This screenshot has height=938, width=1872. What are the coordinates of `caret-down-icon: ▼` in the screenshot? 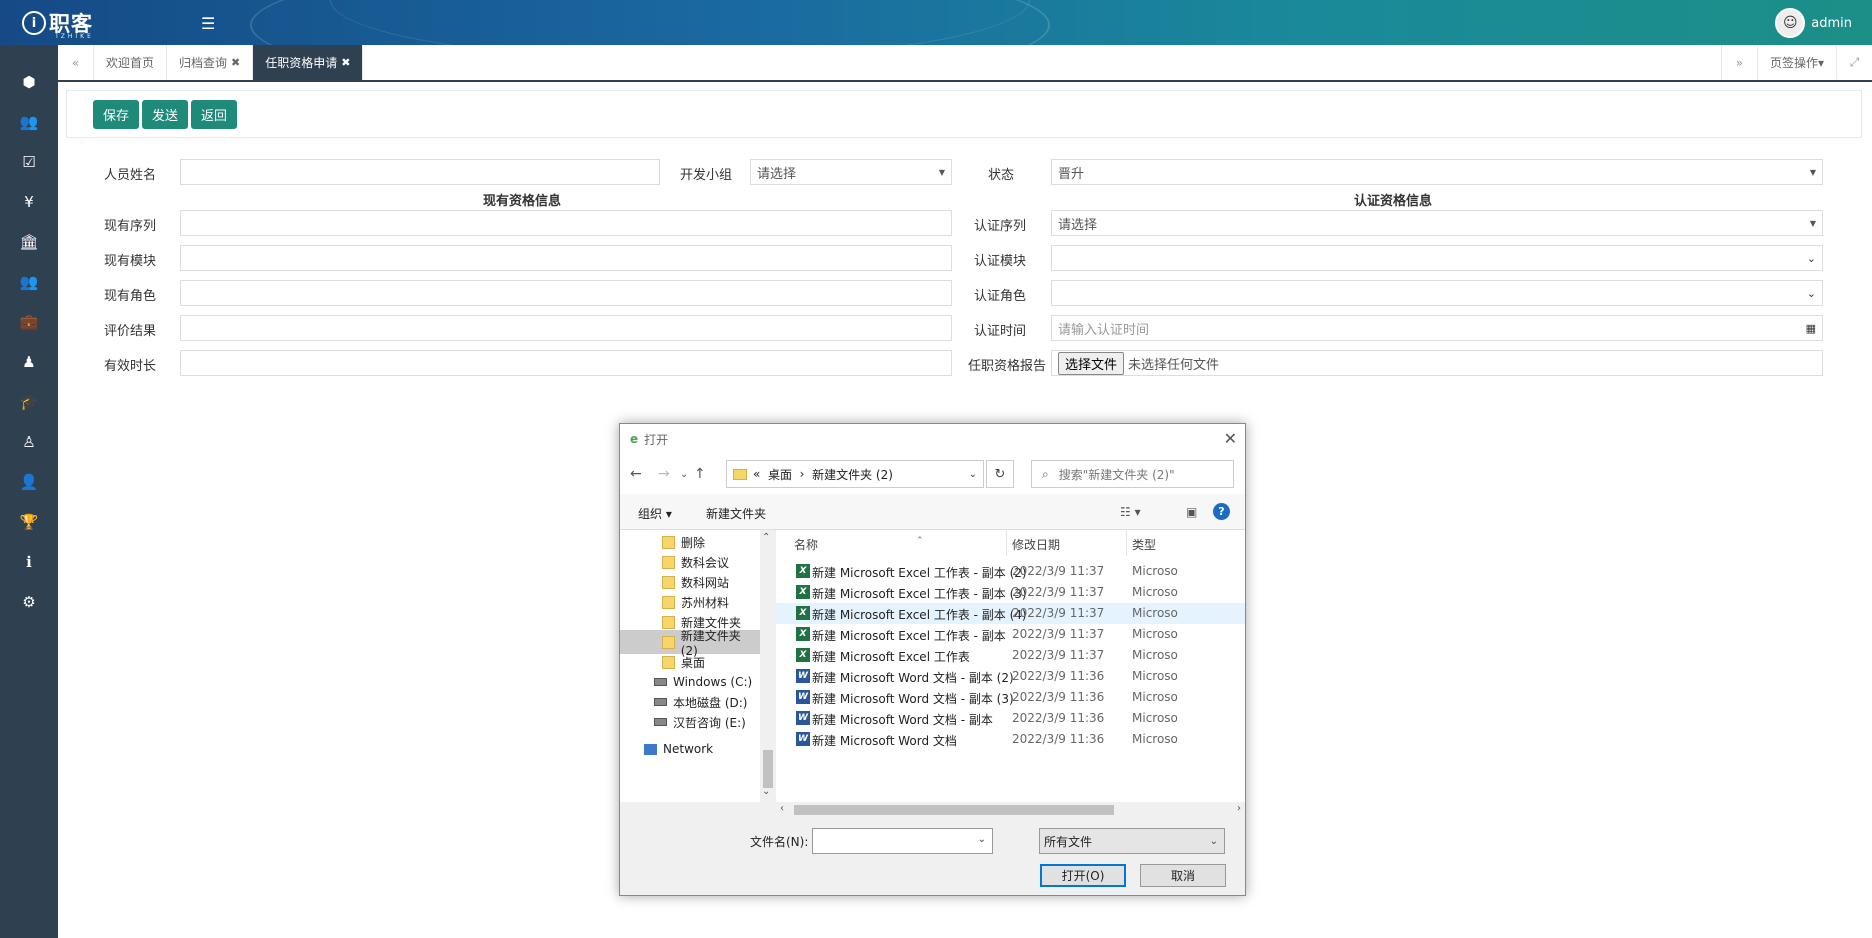 It's located at (1812, 172).